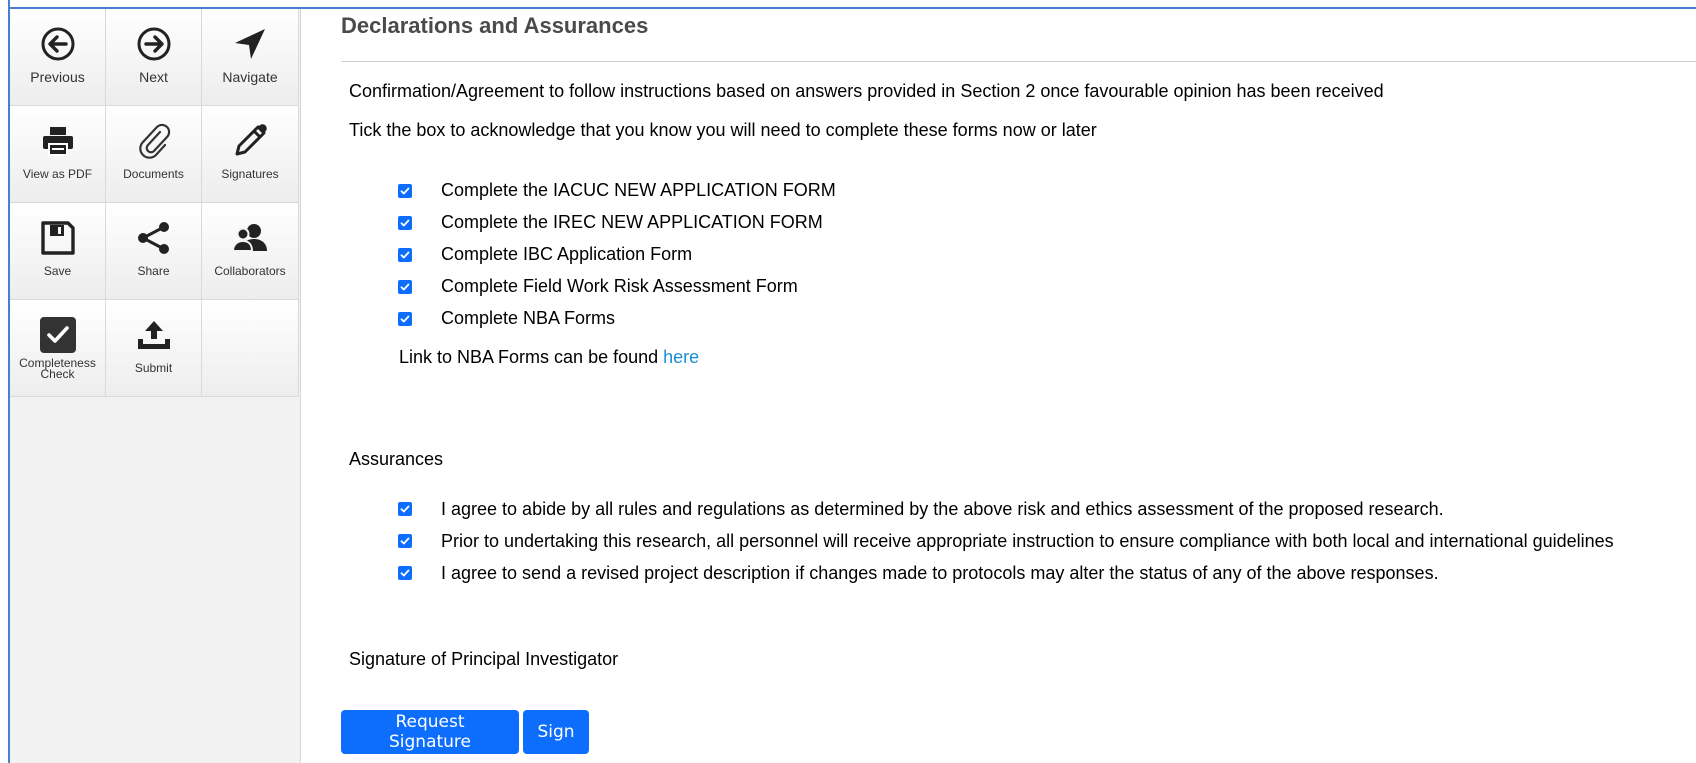 This screenshot has height=763, width=1696. What do you see at coordinates (58, 335) in the screenshot?
I see `checkbox-icon` at bounding box center [58, 335].